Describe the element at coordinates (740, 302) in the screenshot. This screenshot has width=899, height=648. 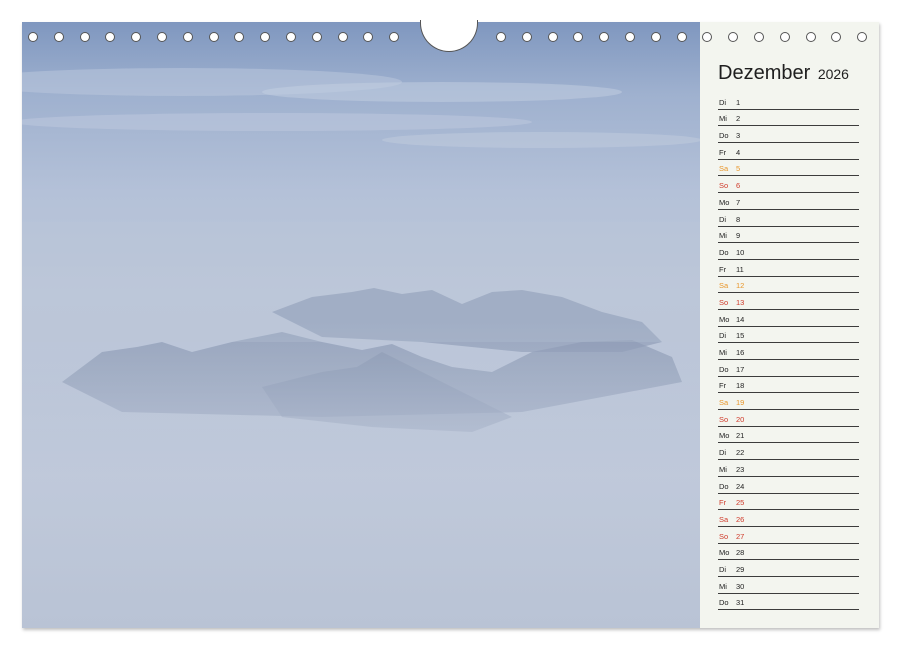
I see `day-number: 13` at that location.